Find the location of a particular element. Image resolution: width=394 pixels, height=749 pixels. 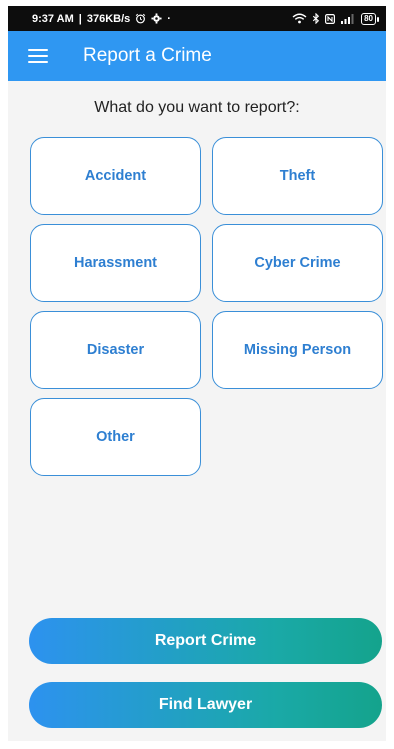

status-left: 9:37 AM | 376KB/s · is located at coordinates (101, 19).